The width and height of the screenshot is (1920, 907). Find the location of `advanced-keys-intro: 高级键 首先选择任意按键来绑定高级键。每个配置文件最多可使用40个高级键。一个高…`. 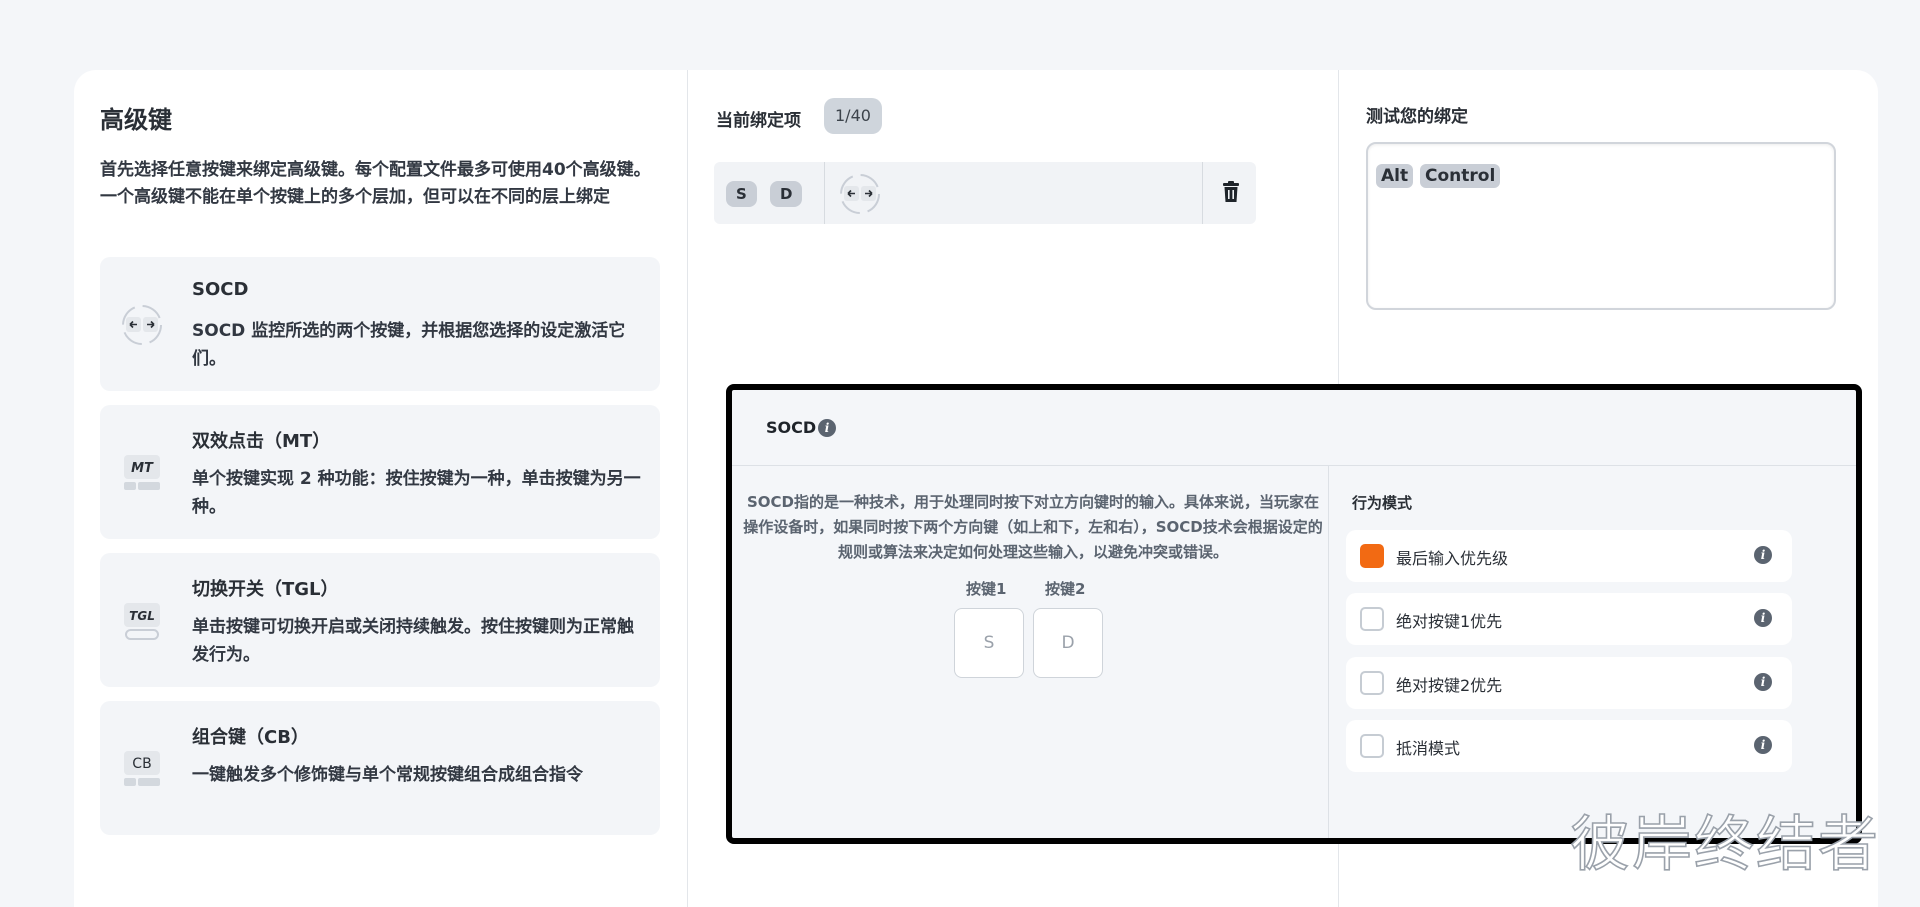

advanced-keys-intro: 高级键 首先选择任意按键来绑定高级键。每个配置文件最多可使用40个高级键。一个高… is located at coordinates (380, 155).